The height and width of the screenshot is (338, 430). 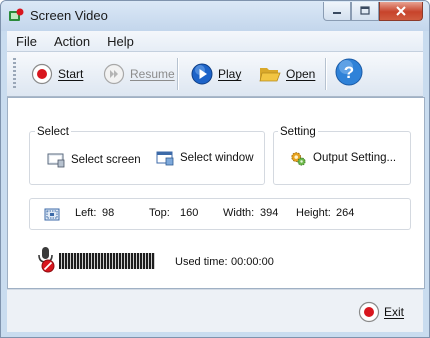 I want to click on help-button: ?, so click(x=349, y=72).